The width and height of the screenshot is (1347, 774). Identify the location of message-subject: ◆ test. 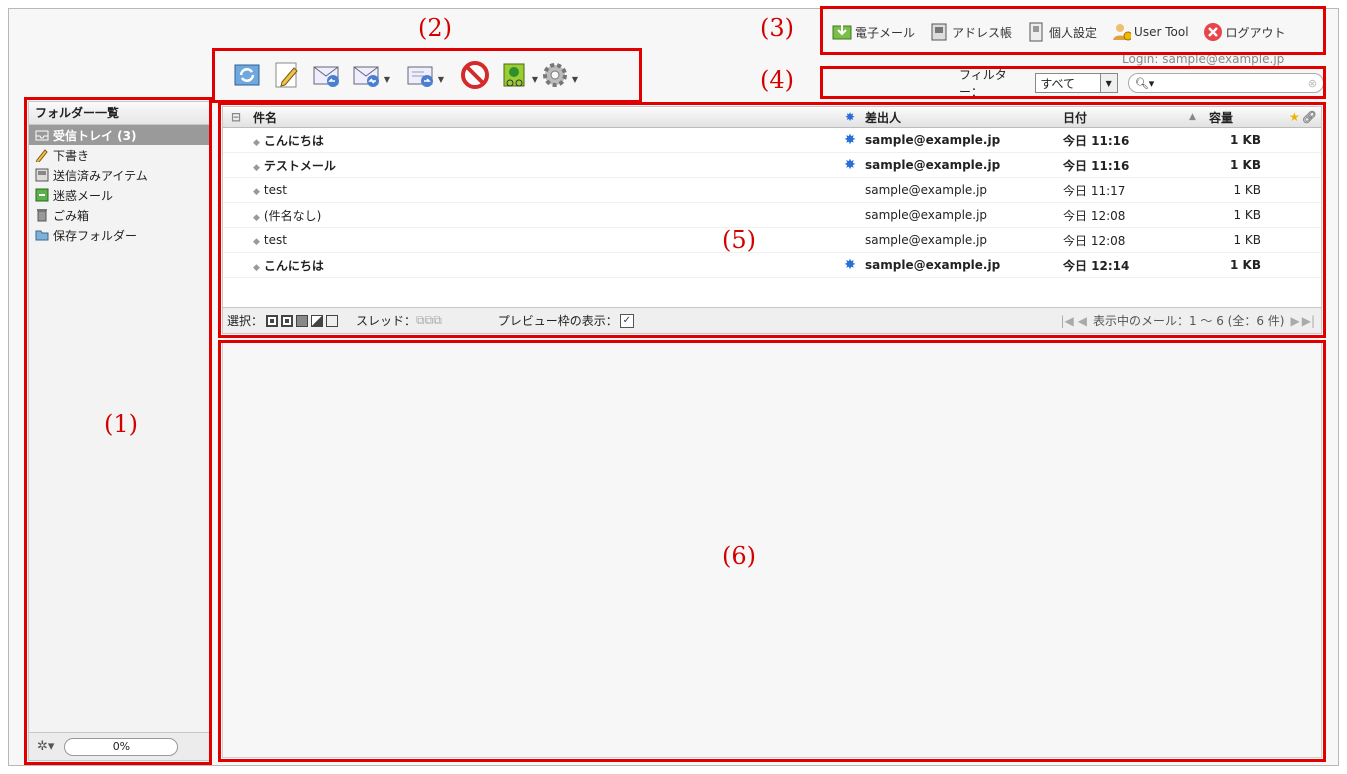
(544, 190).